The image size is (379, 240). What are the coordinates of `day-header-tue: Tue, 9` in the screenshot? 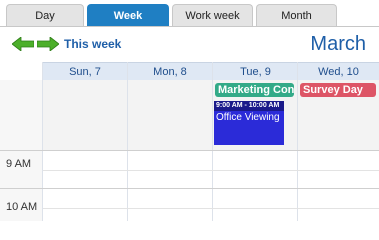 It's located at (255, 72).